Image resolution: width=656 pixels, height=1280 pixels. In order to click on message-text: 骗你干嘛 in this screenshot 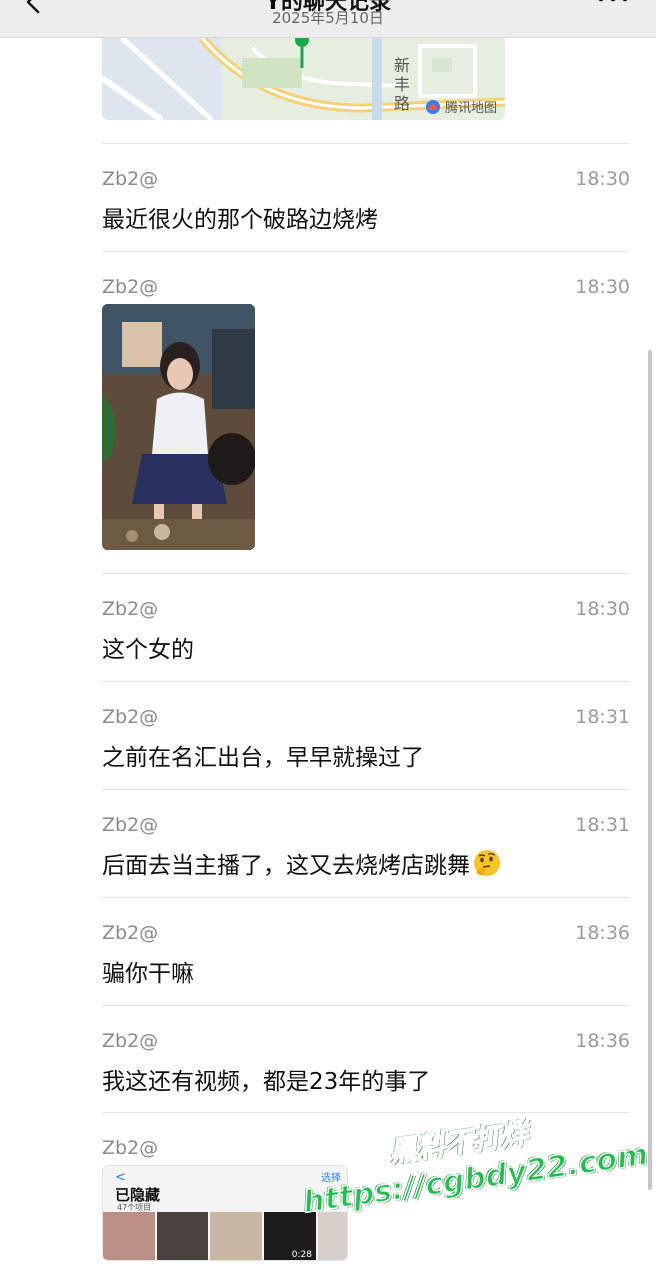, I will do `click(148, 974)`.